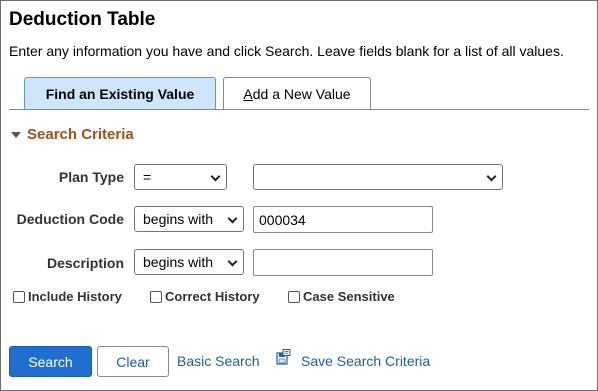 Image resolution: width=598 pixels, height=391 pixels. I want to click on correct-history-label: Correct History, so click(212, 296).